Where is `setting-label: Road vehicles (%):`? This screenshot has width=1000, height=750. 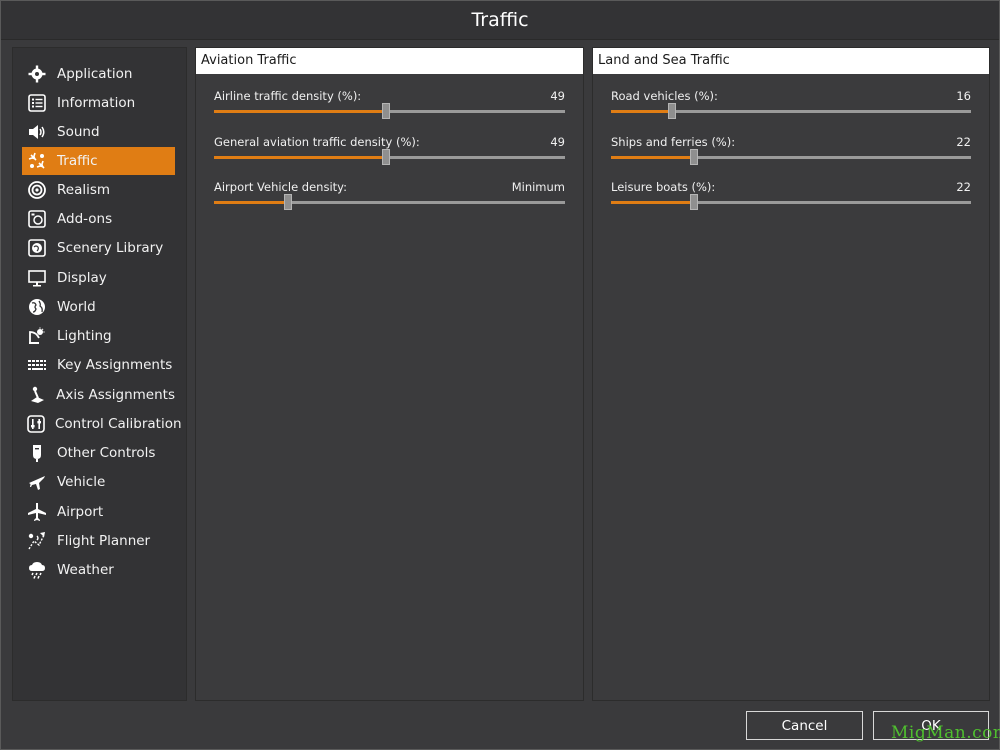
setting-label: Road vehicles (%): is located at coordinates (664, 96).